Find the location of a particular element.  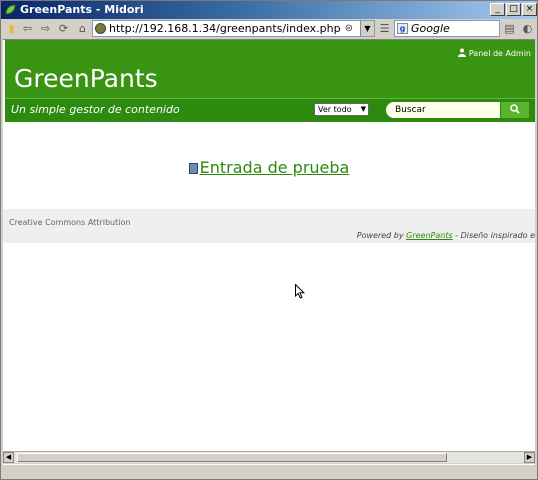

search-icon is located at coordinates (515, 109).